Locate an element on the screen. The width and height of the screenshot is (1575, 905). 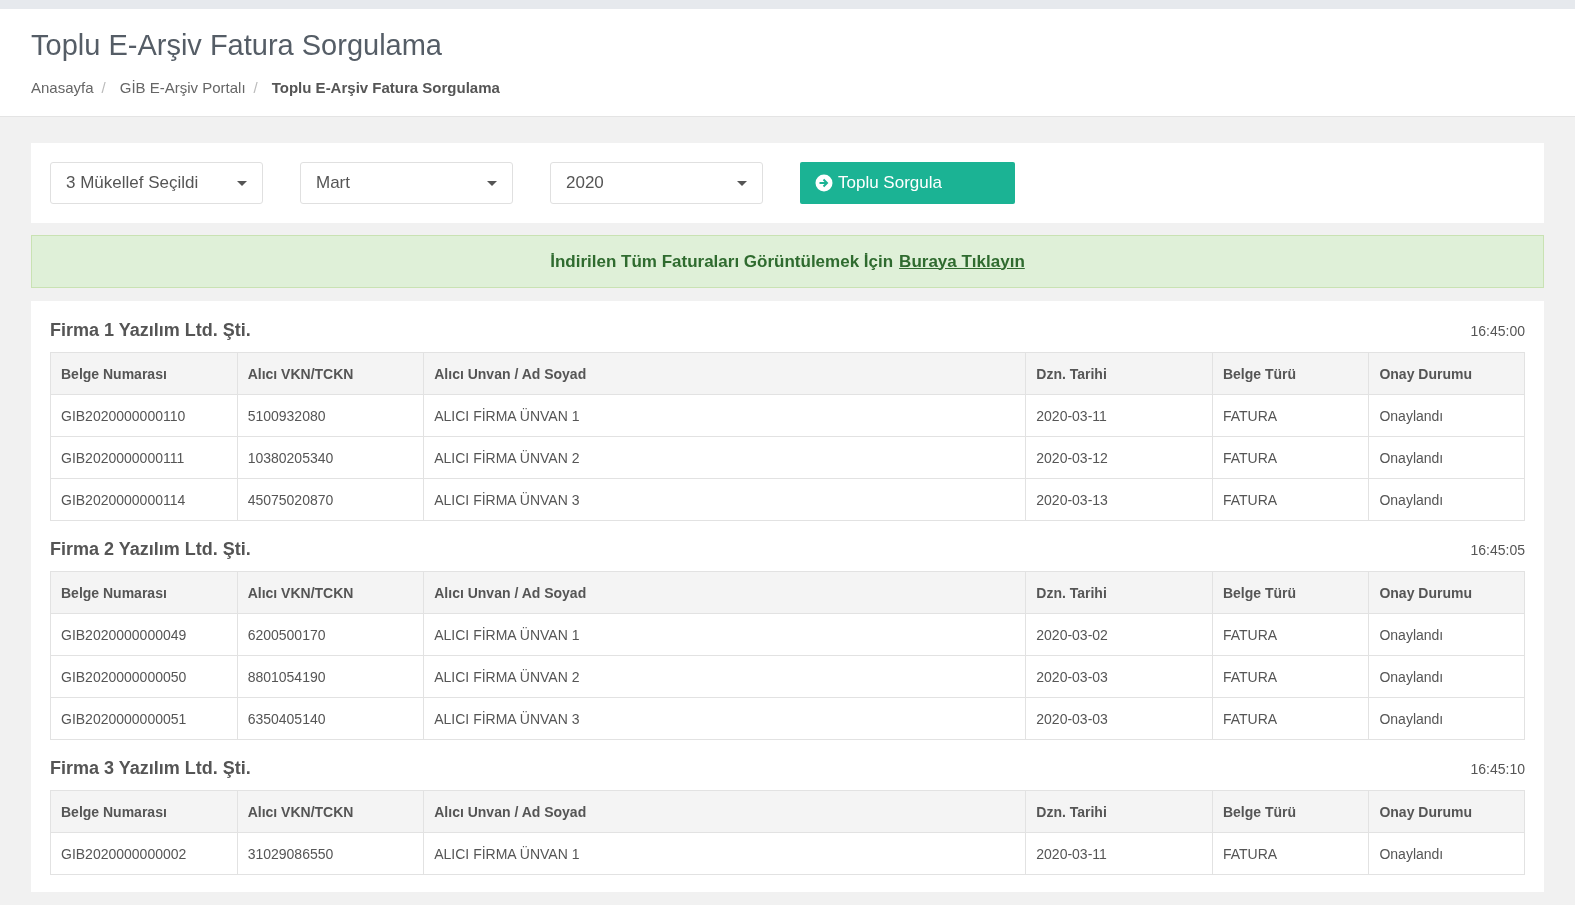
breadcrumb-link: GİB E-Arşiv Portalı is located at coordinates (182, 87).